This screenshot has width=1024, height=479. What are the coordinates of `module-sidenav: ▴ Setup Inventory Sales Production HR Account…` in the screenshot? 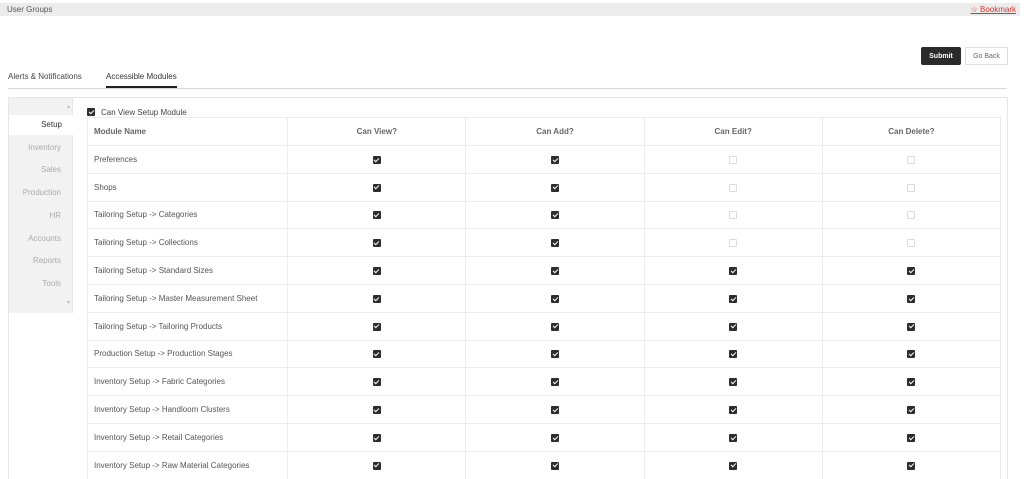 It's located at (41, 205).